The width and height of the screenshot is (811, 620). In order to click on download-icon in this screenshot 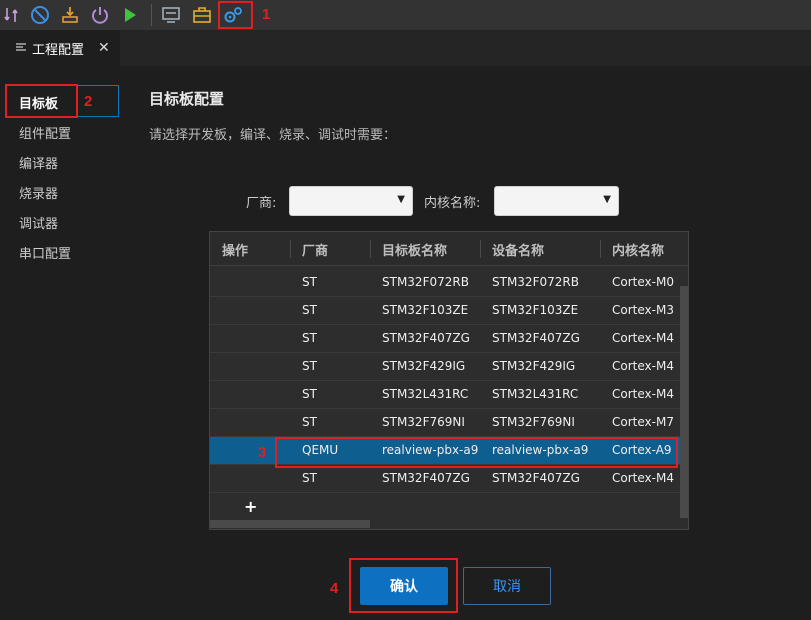, I will do `click(70, 15)`.